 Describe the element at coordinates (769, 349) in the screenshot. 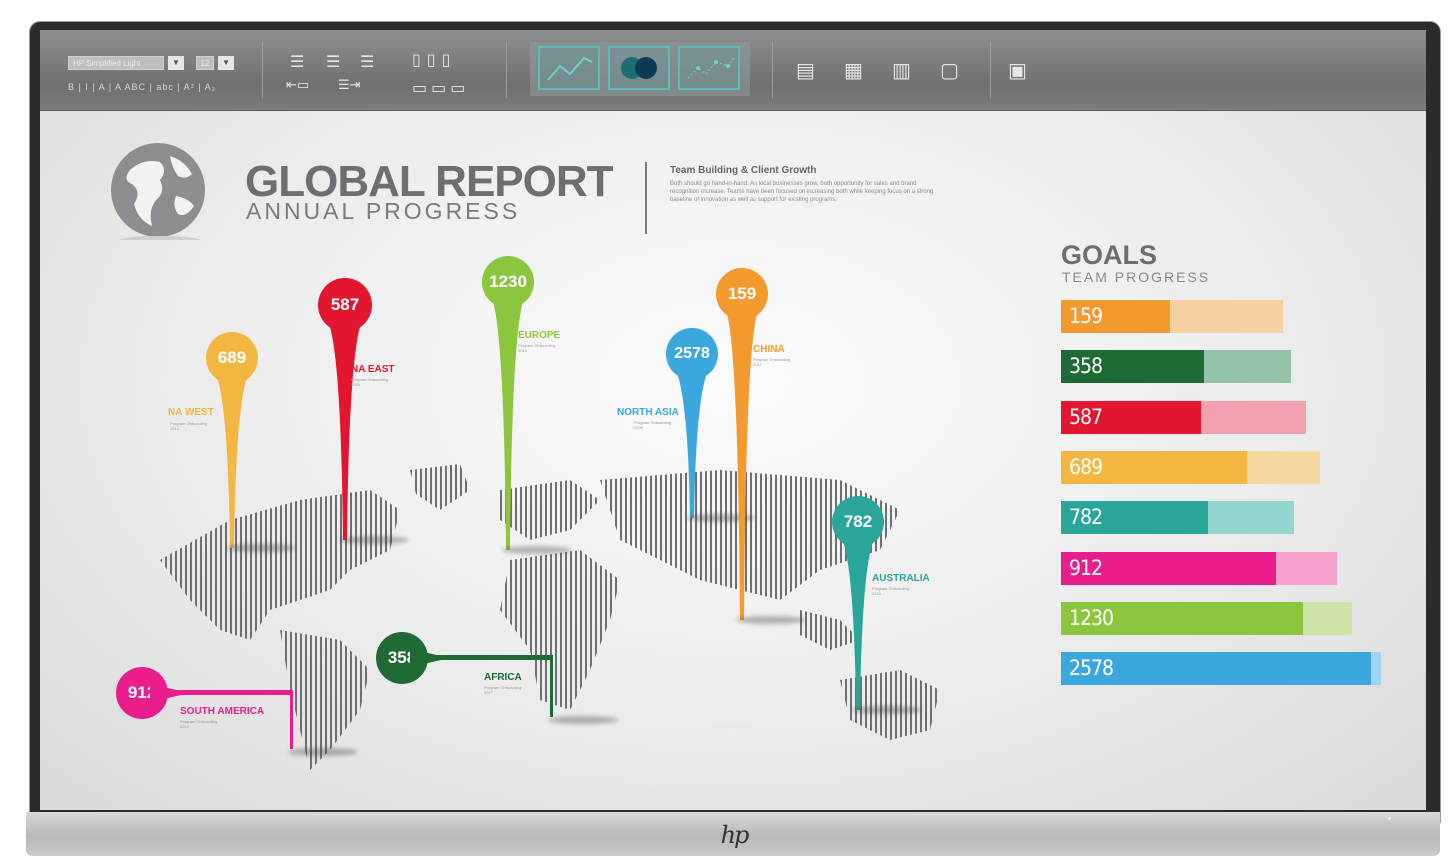

I see `region-label-china: CHINA` at that location.